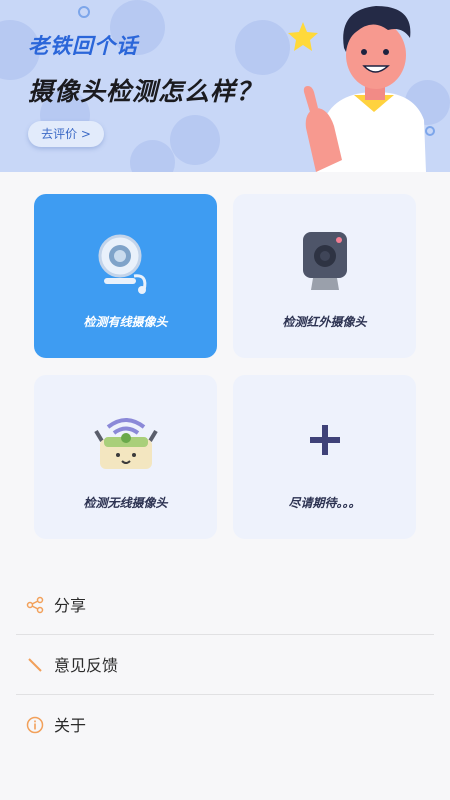 The image size is (450, 800). What do you see at coordinates (303, 36) in the screenshot?
I see `star-icon` at bounding box center [303, 36].